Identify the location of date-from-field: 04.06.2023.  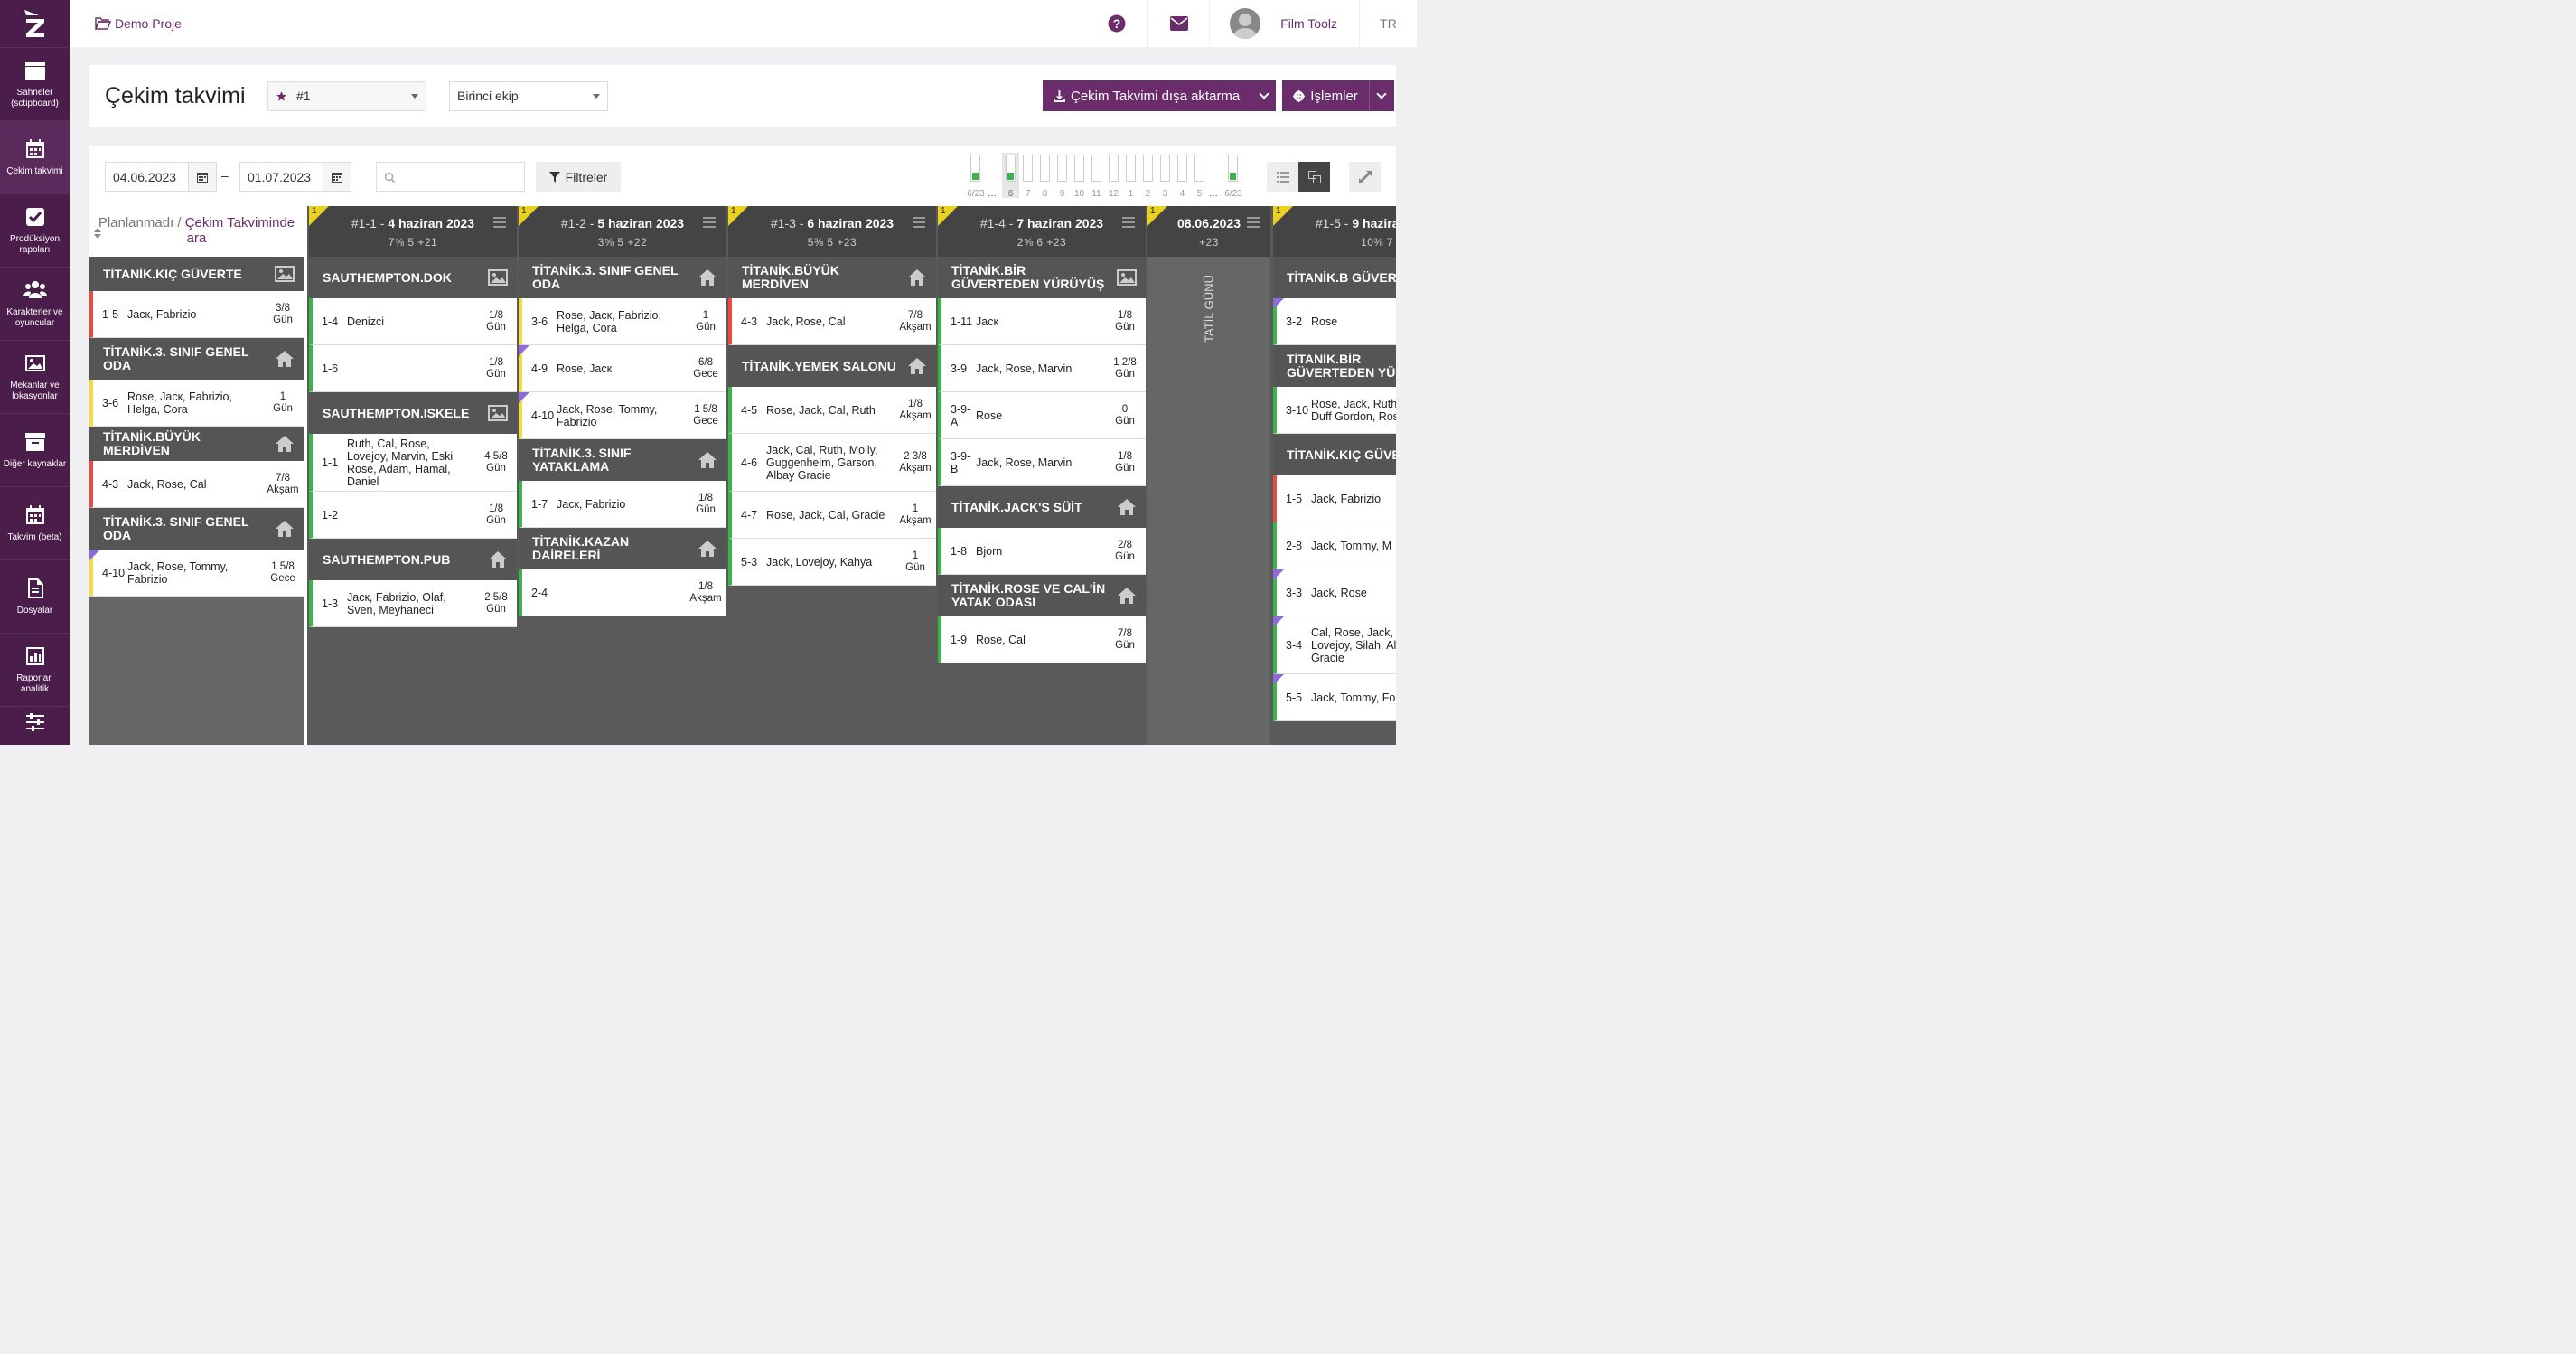
(161, 177).